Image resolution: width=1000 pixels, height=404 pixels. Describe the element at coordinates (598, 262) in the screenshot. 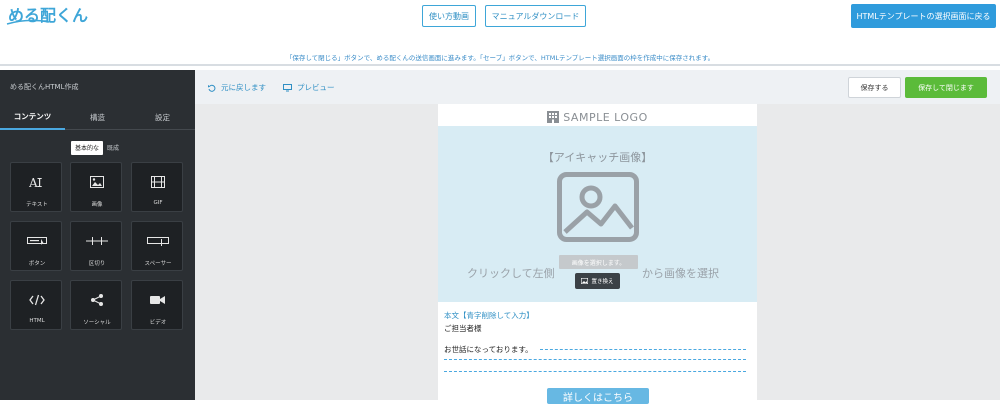

I see `select-image-button: 画像を選択します。` at that location.